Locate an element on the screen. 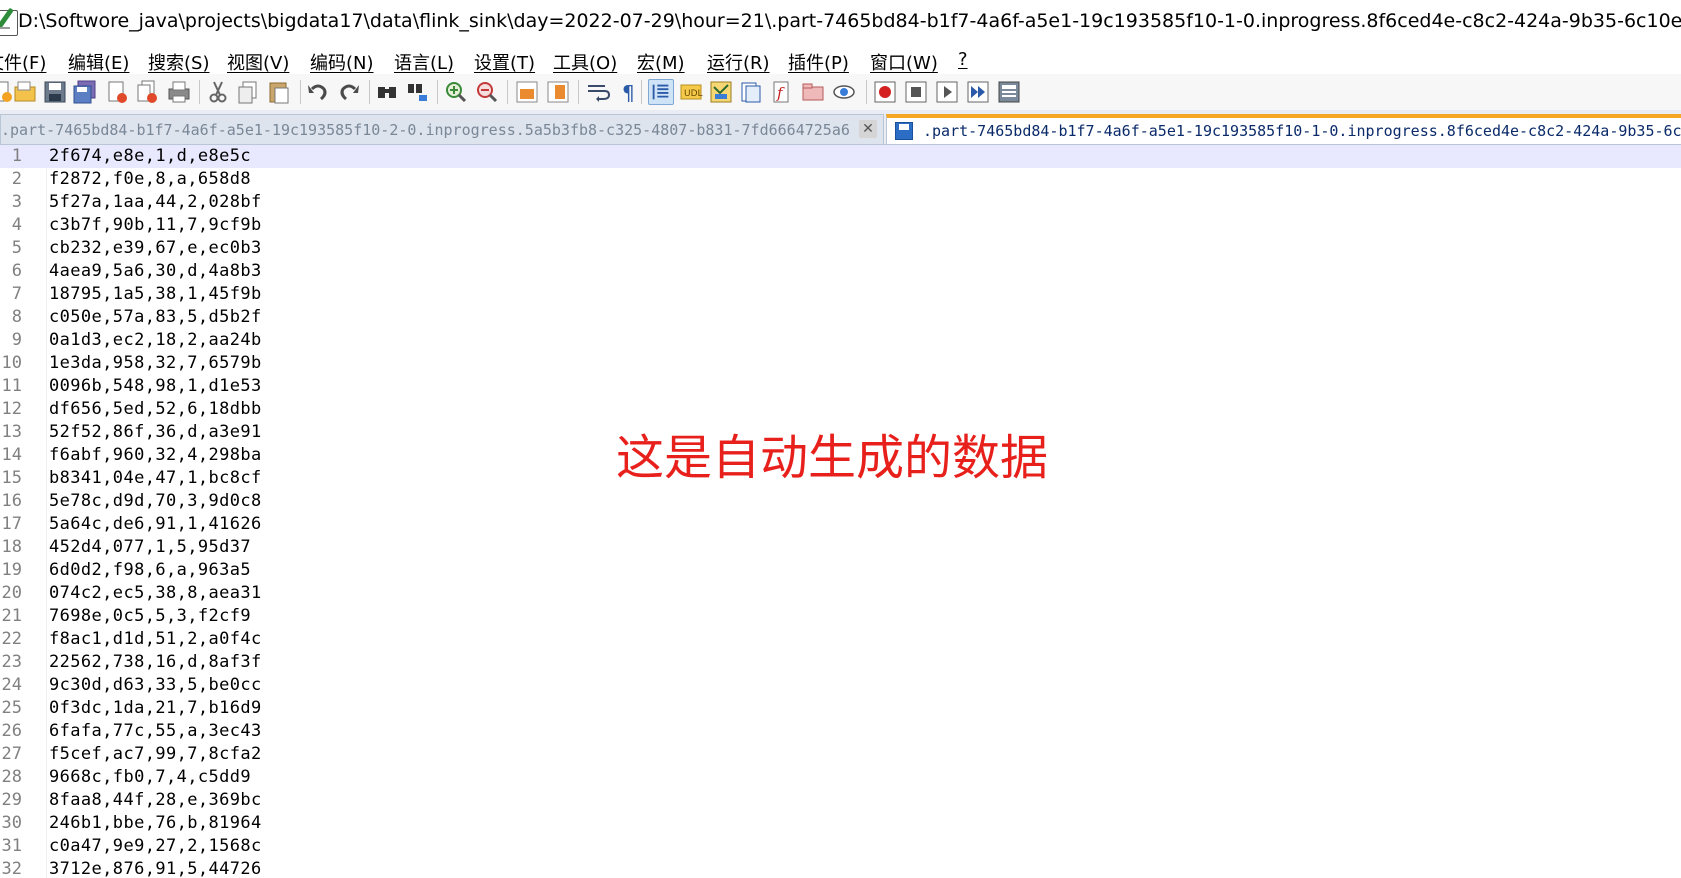 This screenshot has height=878, width=1681. redo-icon is located at coordinates (349, 92).